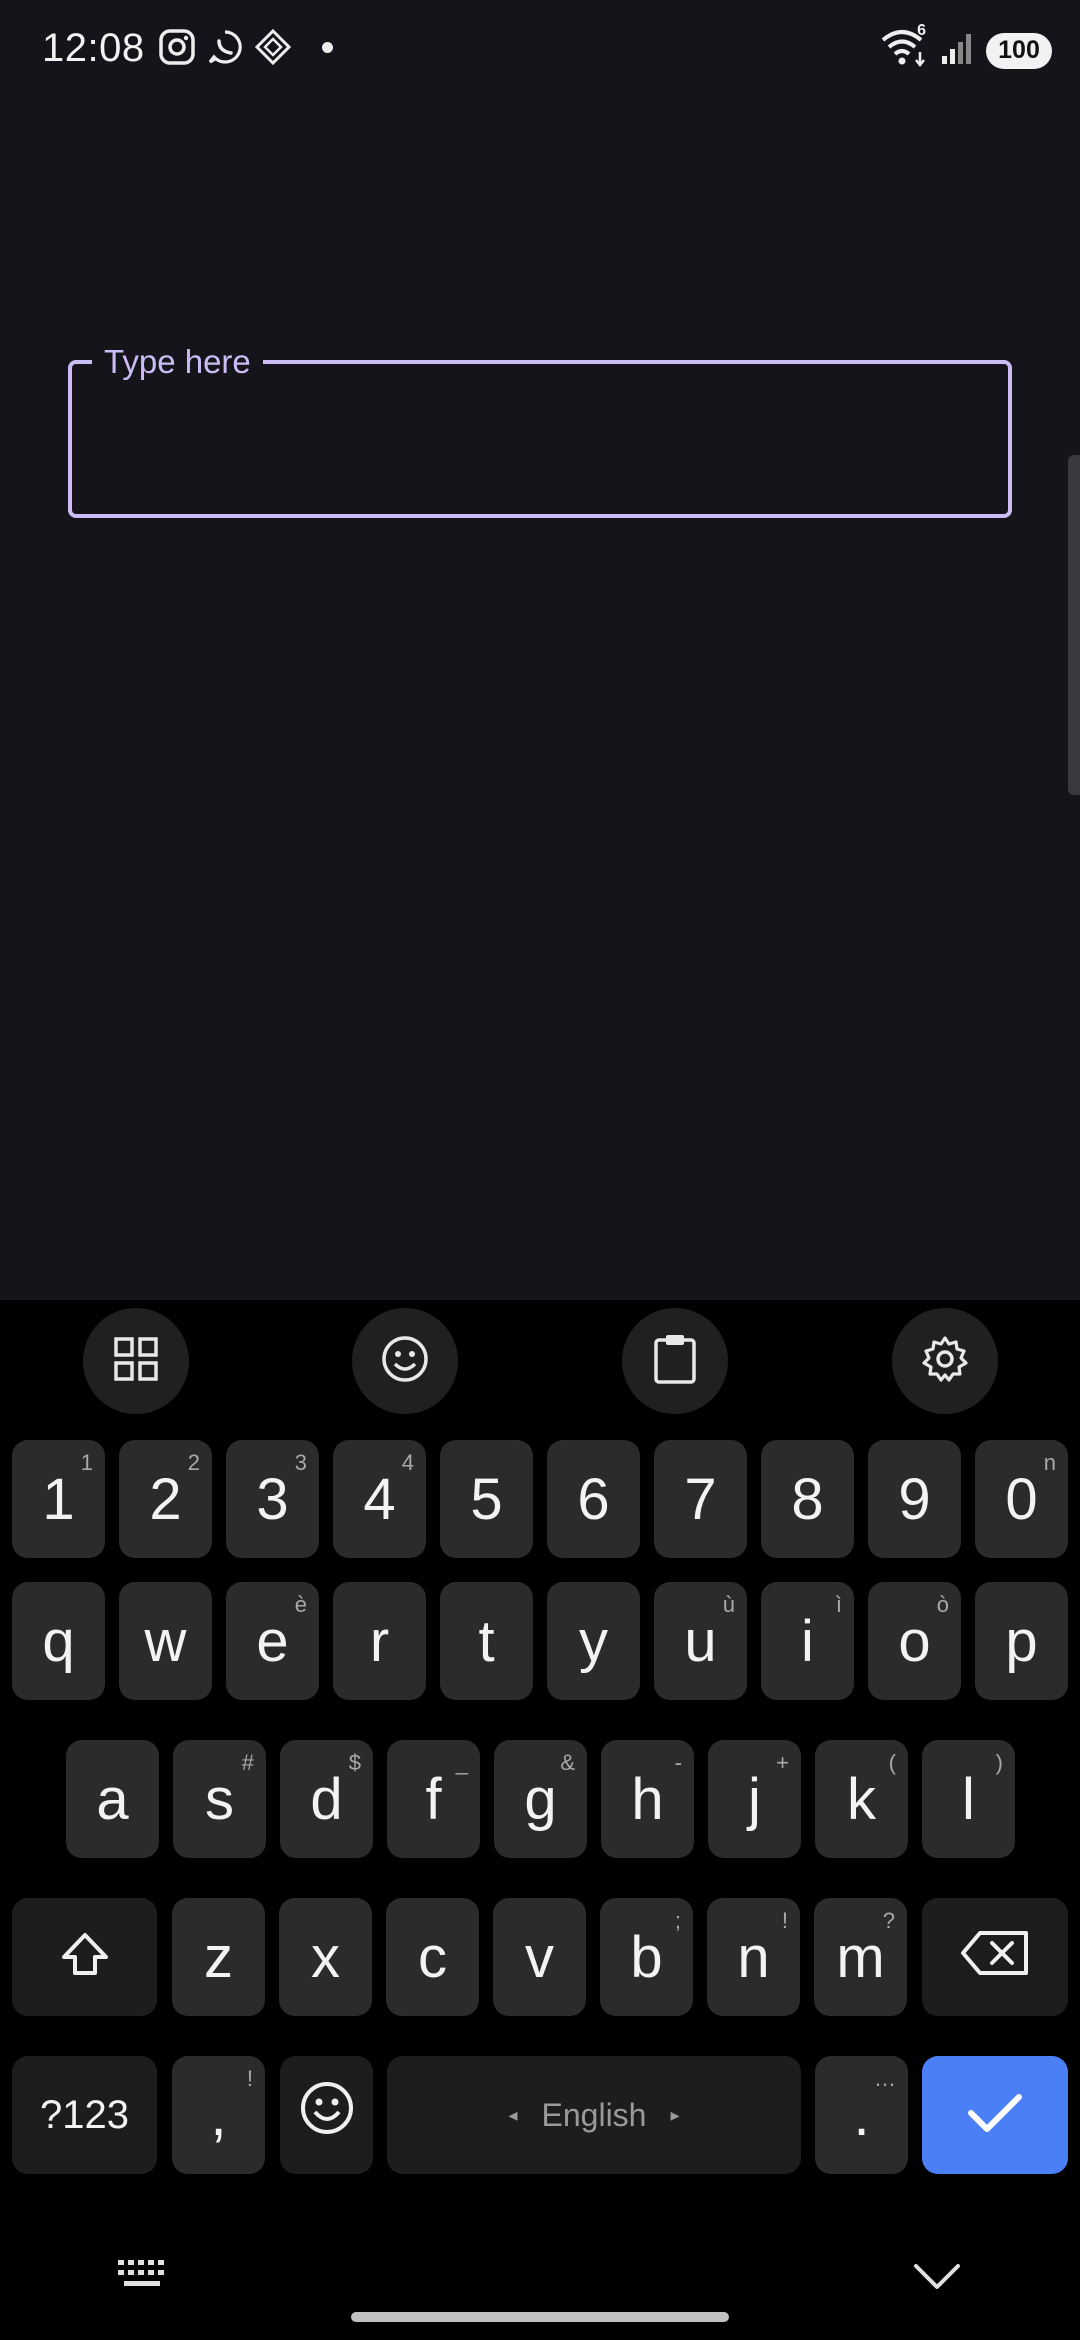 The image size is (1080, 2340). Describe the element at coordinates (1021, 1499) in the screenshot. I see `key-0: 0n` at that location.